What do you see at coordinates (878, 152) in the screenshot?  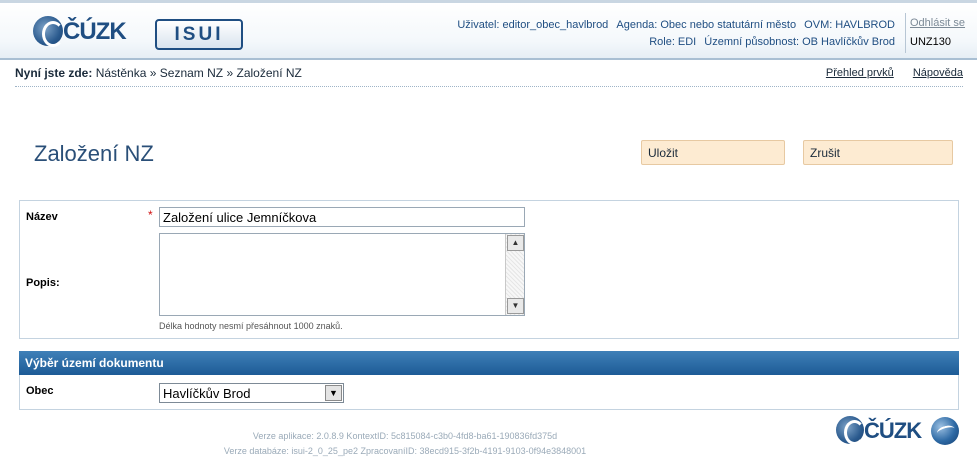 I see `cancel-button: Zrušit` at bounding box center [878, 152].